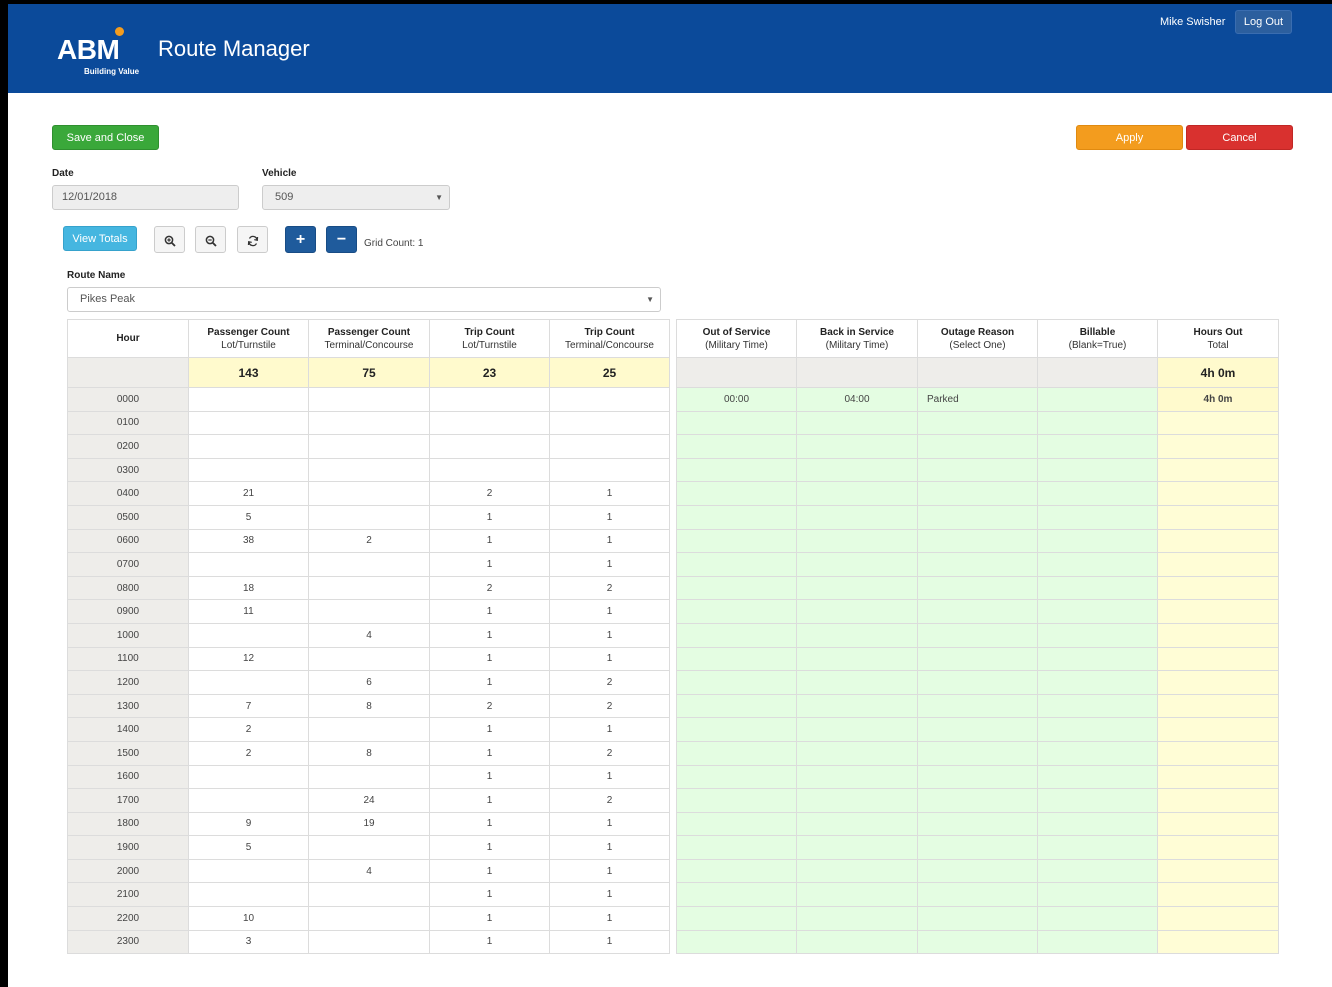 The width and height of the screenshot is (1332, 987). Describe the element at coordinates (128, 942) in the screenshot. I see `counts-cell: 2300` at that location.